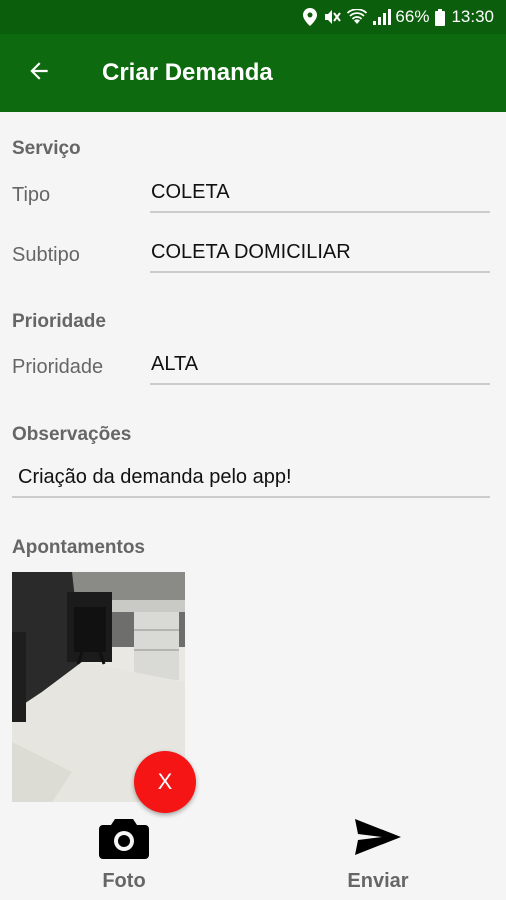 The width and height of the screenshot is (506, 900). Describe the element at coordinates (78, 547) in the screenshot. I see `section-title-apontamentos: Apontamentos` at that location.